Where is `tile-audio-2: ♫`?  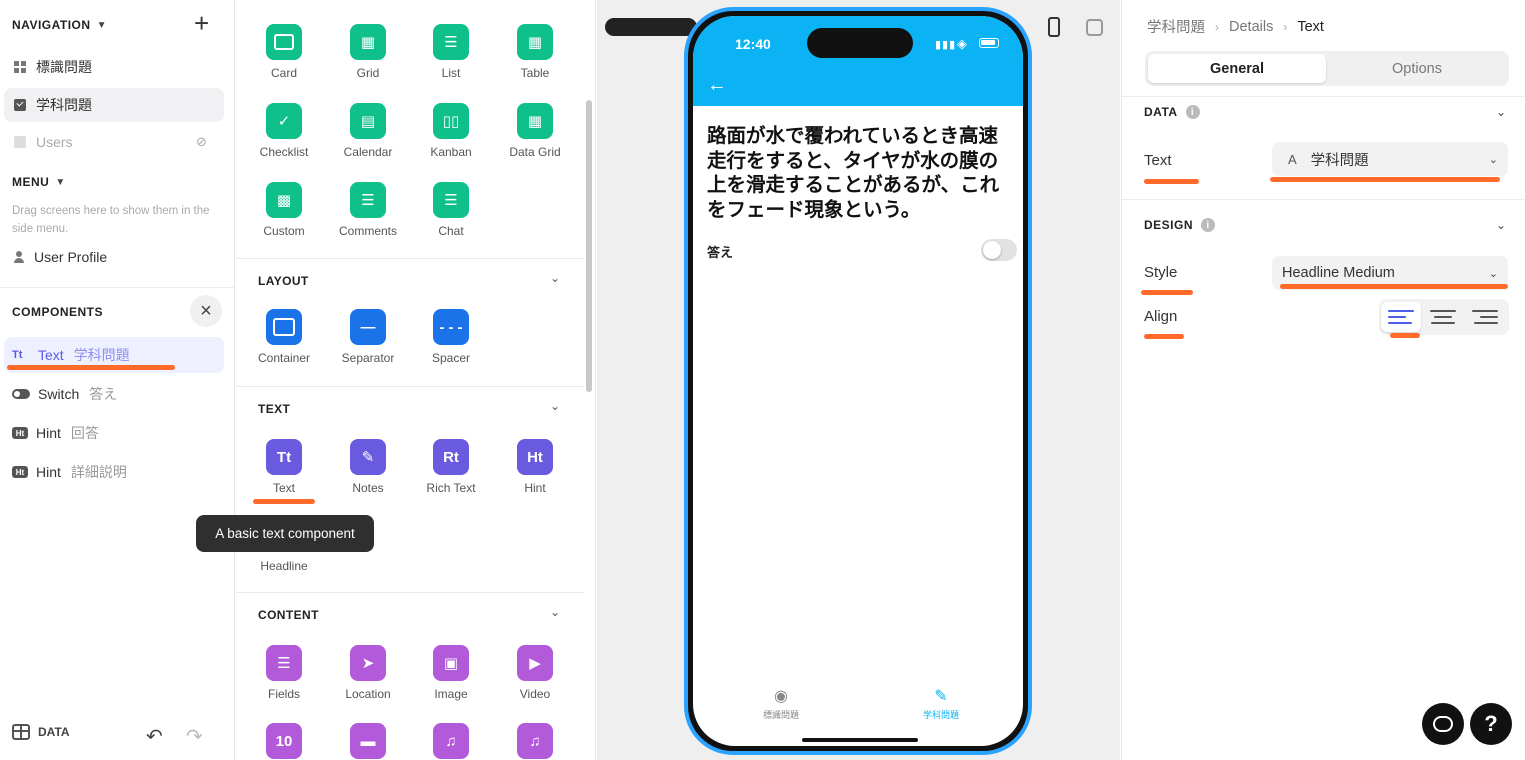
tile-audio-2: ♫ is located at coordinates (535, 741).